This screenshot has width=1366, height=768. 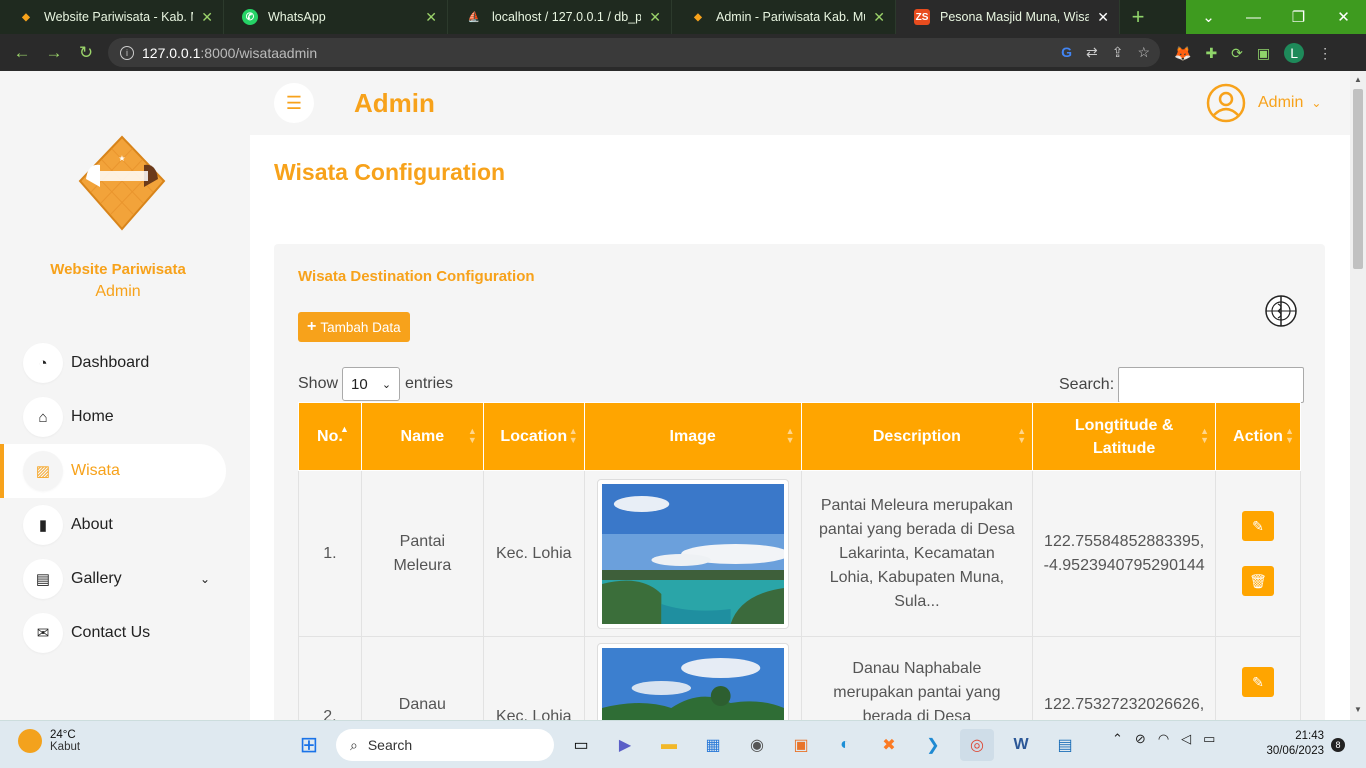 I want to click on menu-kebab-icon: ⋮, so click(x=1325, y=53).